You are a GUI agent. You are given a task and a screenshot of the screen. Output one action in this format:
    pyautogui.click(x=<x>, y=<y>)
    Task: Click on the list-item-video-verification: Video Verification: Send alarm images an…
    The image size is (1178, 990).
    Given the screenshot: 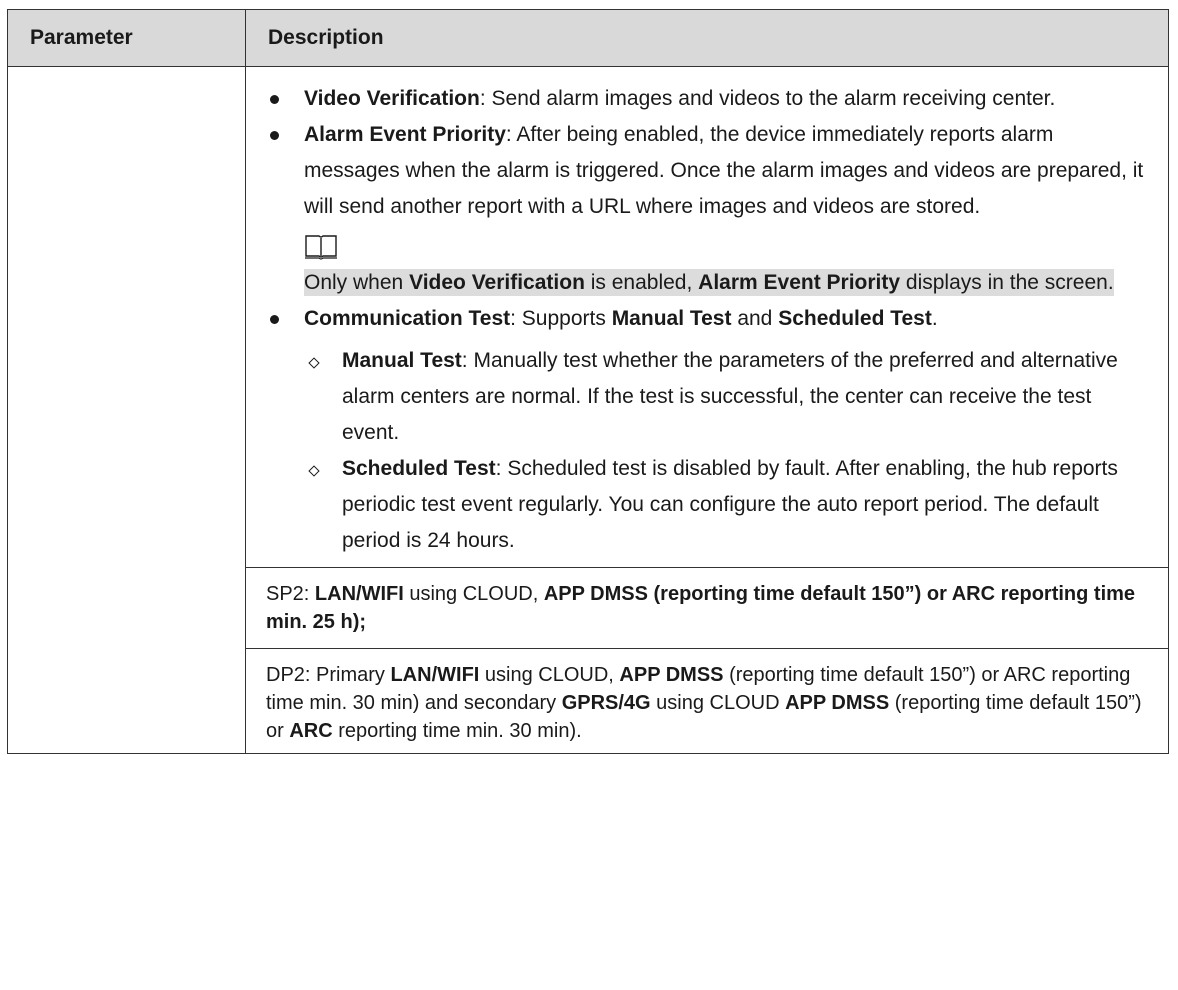 What is the action you would take?
    pyautogui.click(x=707, y=99)
    